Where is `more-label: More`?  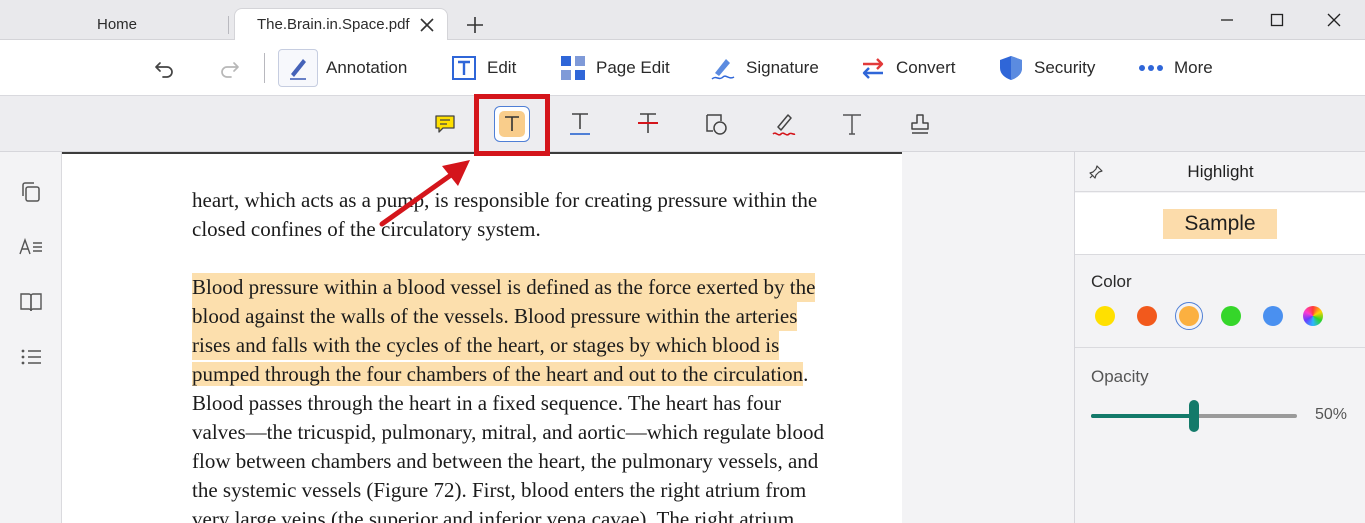 more-label: More is located at coordinates (1193, 67).